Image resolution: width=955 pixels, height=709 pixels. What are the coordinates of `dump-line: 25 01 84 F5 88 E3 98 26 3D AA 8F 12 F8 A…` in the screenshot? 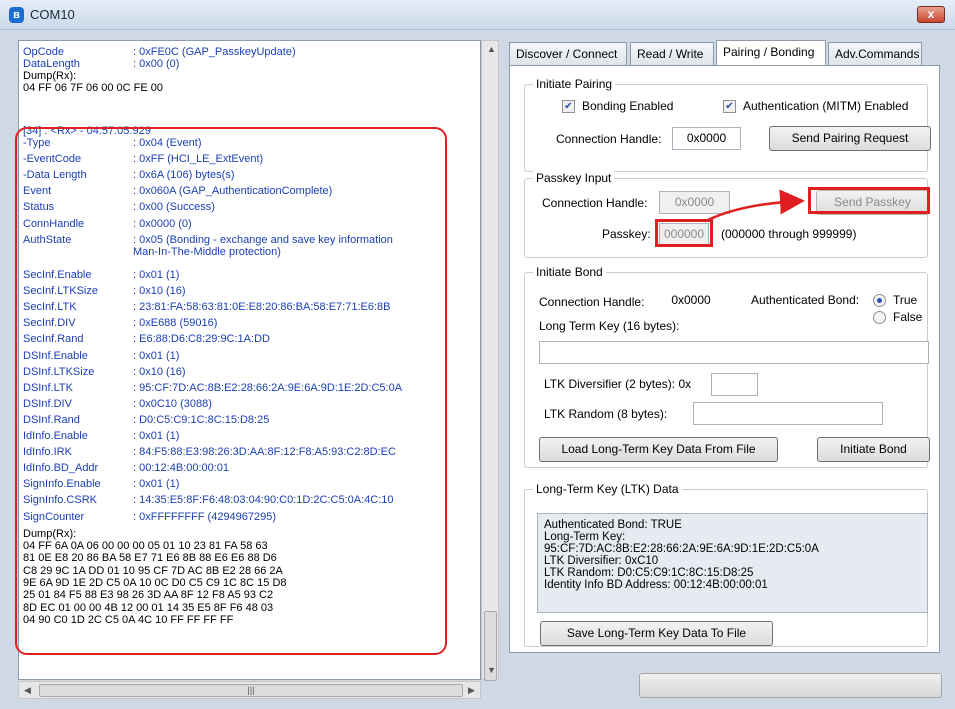 It's located at (148, 595).